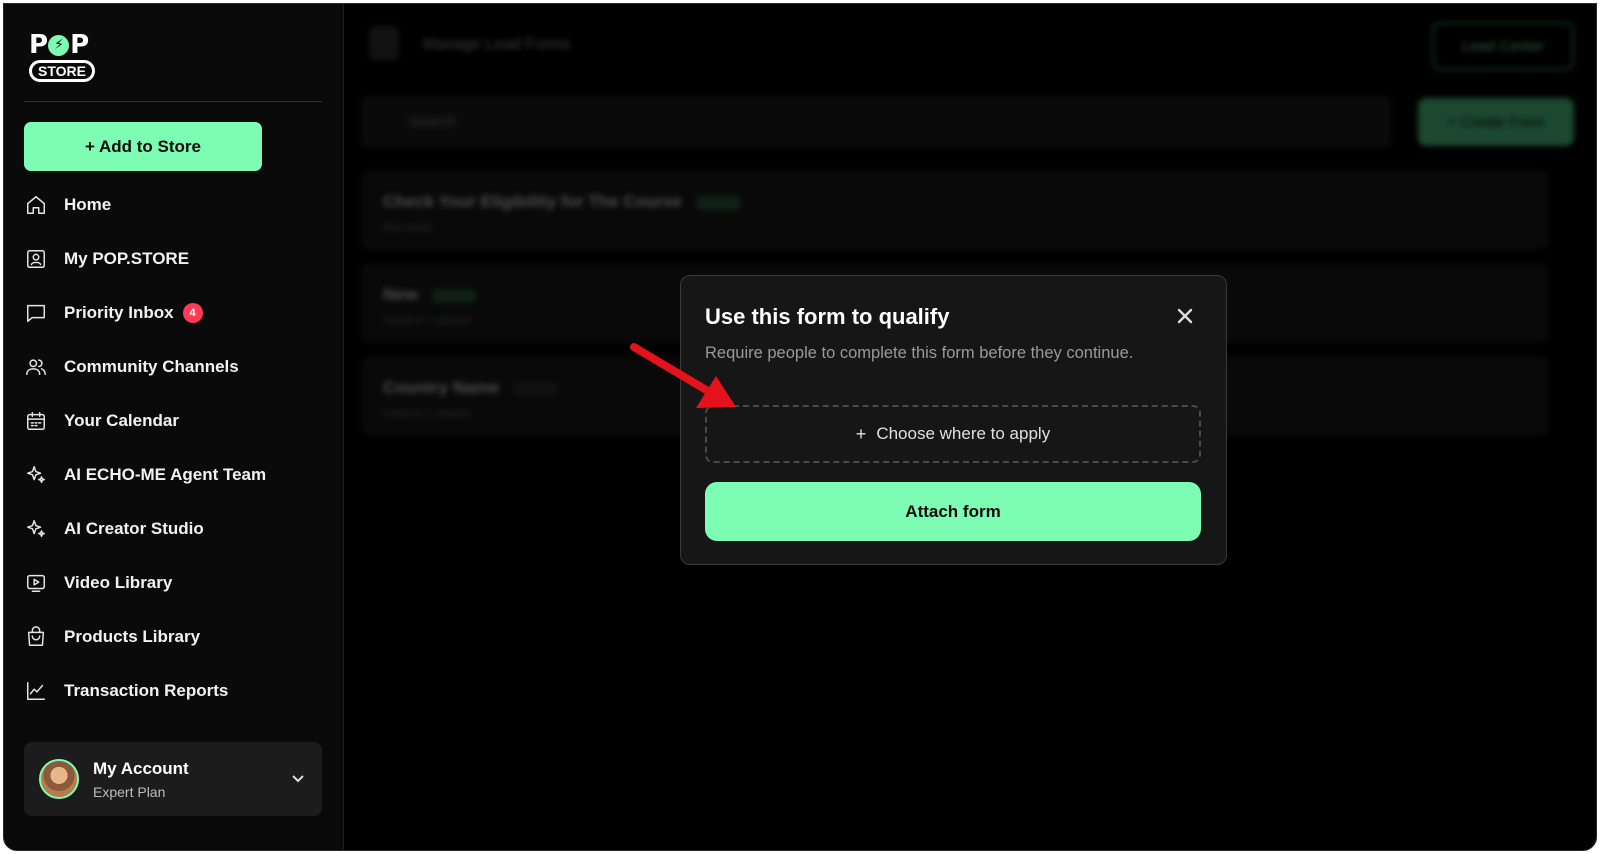 This screenshot has height=854, width=1600. I want to click on search-input: Search, so click(876, 122).